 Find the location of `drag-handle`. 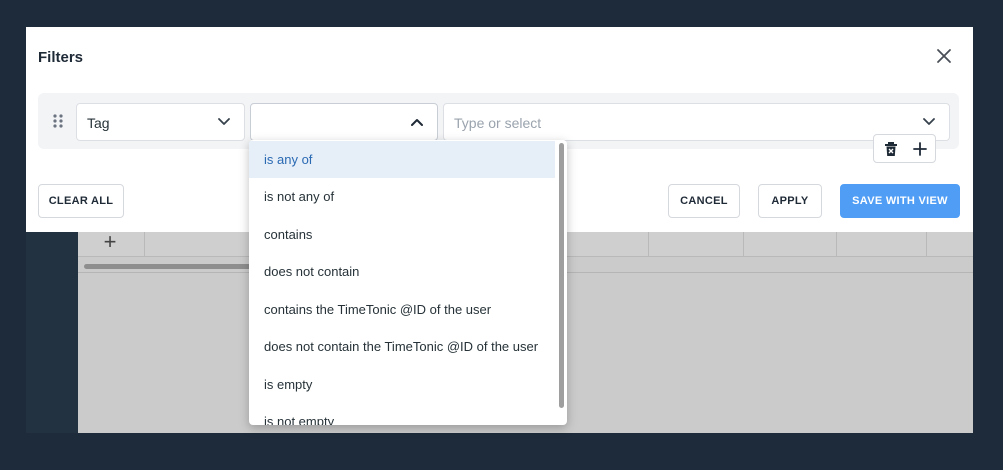

drag-handle is located at coordinates (58, 121).